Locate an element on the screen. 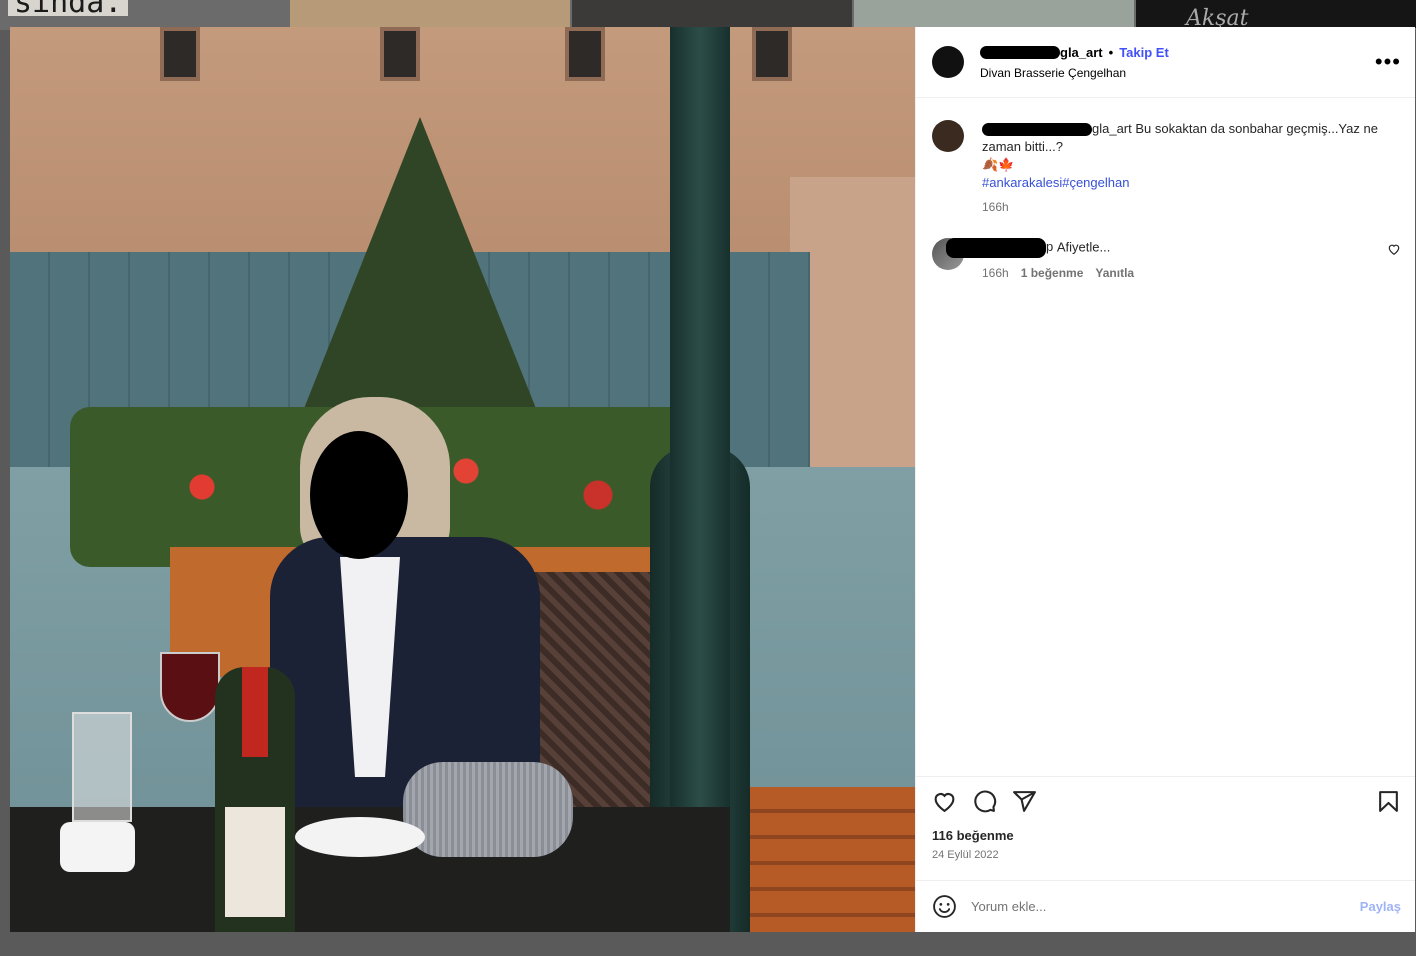 The height and width of the screenshot is (956, 1416). caption-time: 166h is located at coordinates (995, 207).